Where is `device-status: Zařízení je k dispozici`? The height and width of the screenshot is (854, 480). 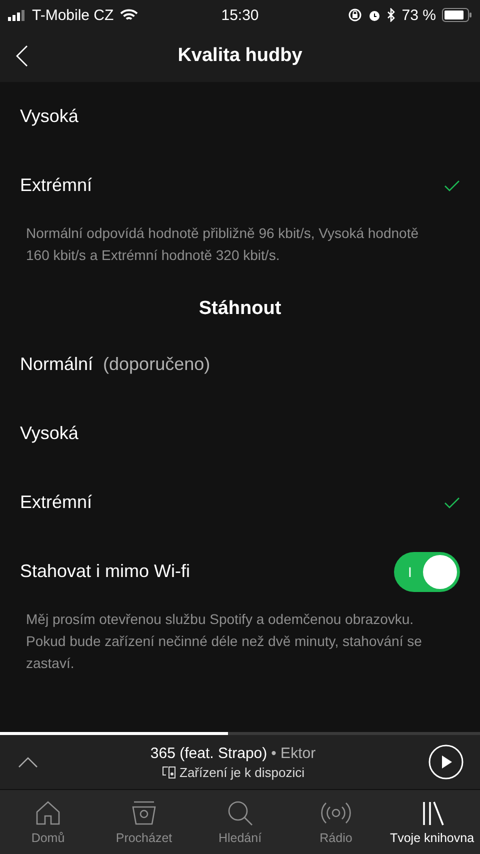
device-status: Zařízení je k dispozici is located at coordinates (242, 772).